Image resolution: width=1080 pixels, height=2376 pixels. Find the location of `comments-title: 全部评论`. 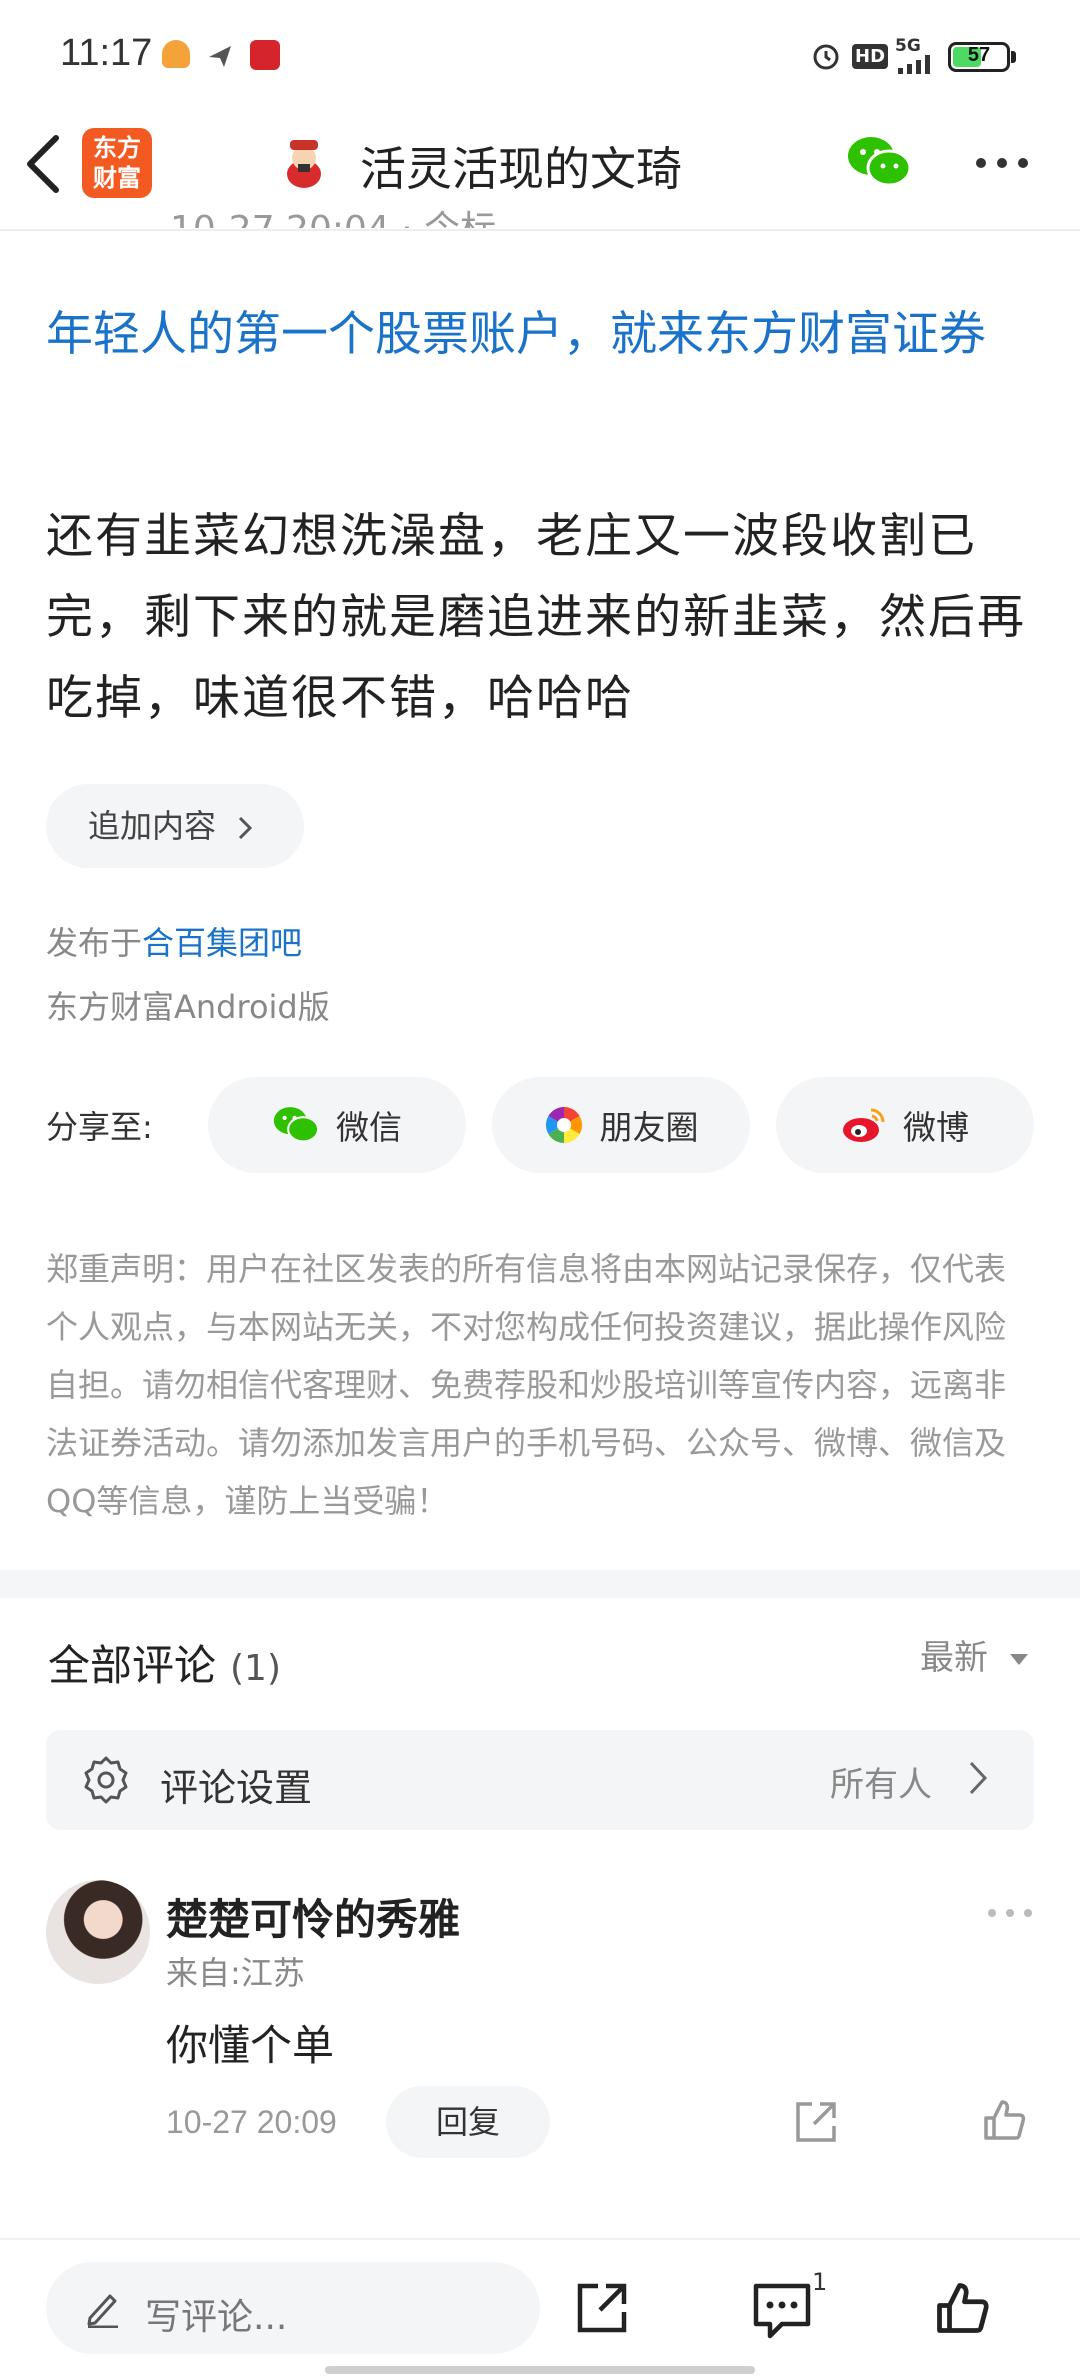

comments-title: 全部评论 is located at coordinates (132, 1665).